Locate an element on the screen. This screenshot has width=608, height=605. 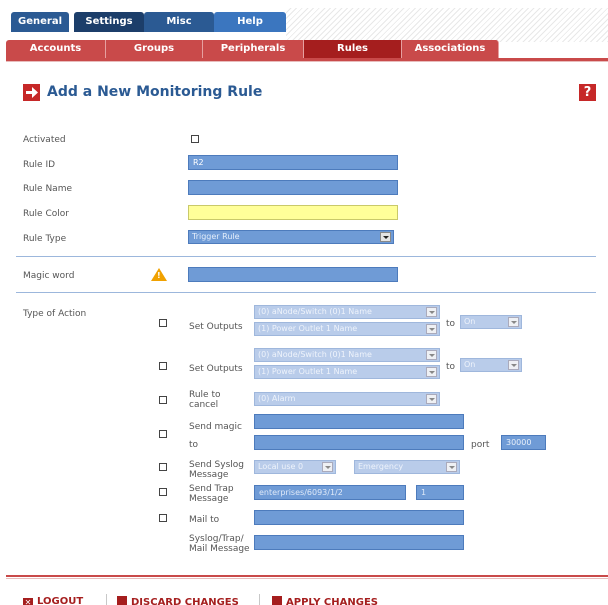
close-icon: ✕ is located at coordinates (28, 601).